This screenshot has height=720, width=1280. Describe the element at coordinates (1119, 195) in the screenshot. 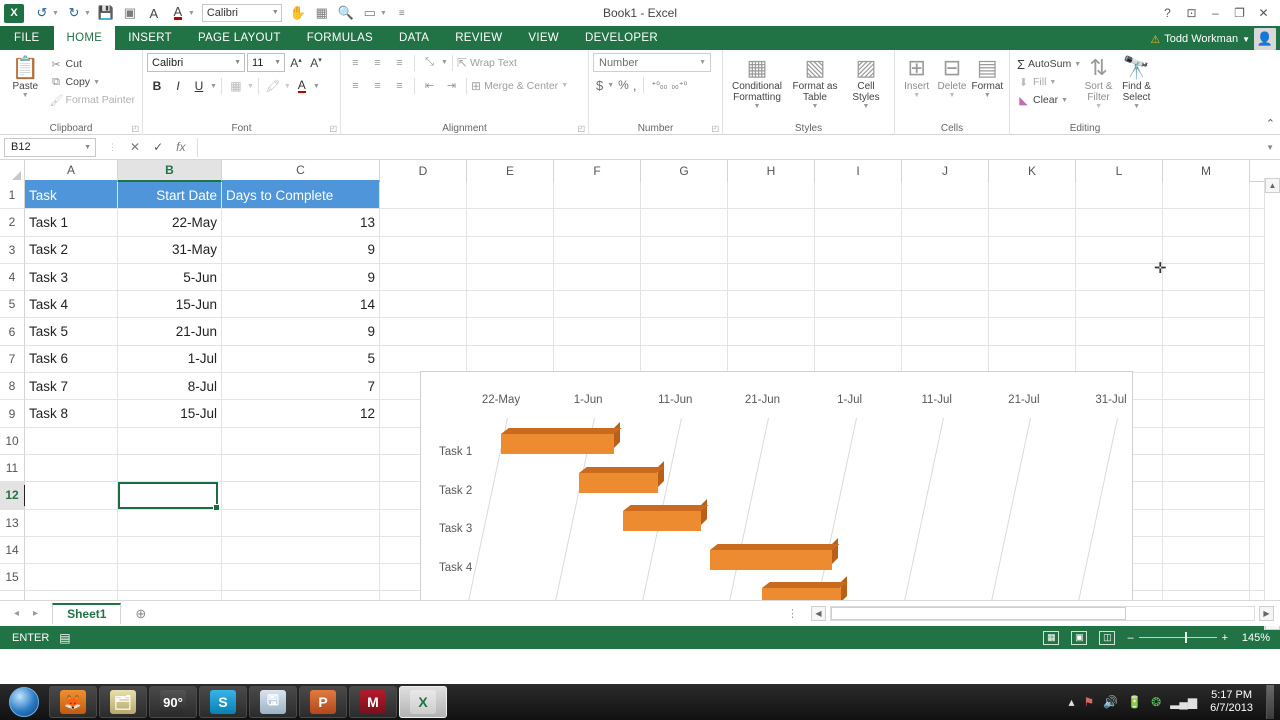

I see `cell-L1` at that location.